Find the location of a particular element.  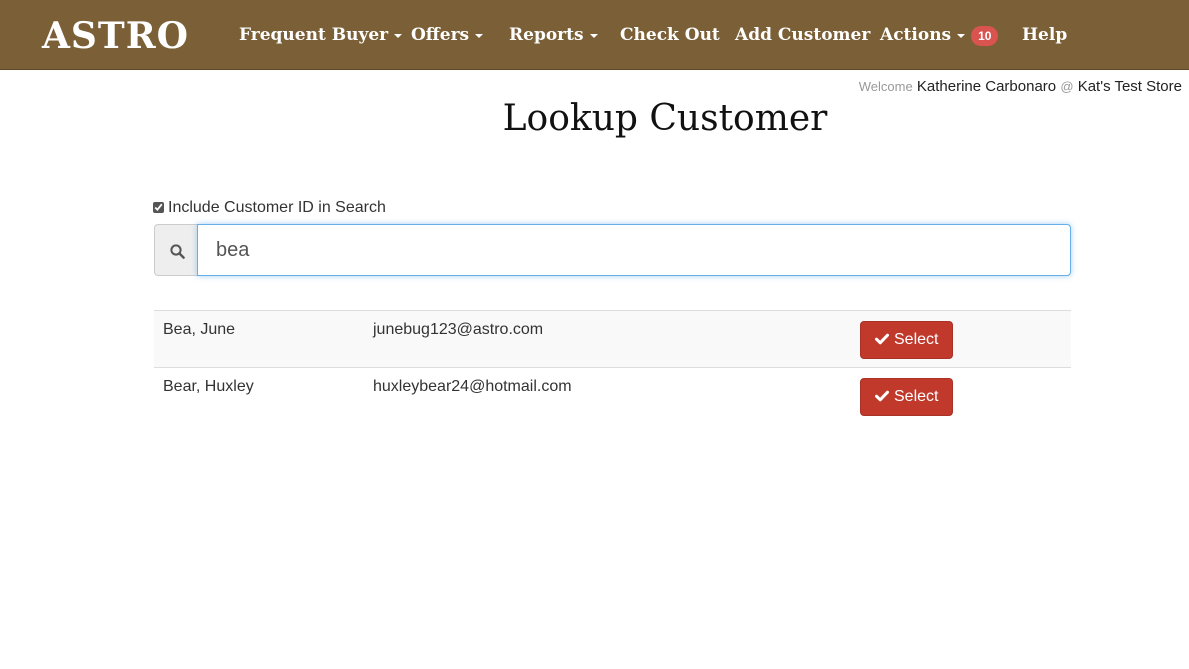

nav-actions: Actions 10 is located at coordinates (939, 36).